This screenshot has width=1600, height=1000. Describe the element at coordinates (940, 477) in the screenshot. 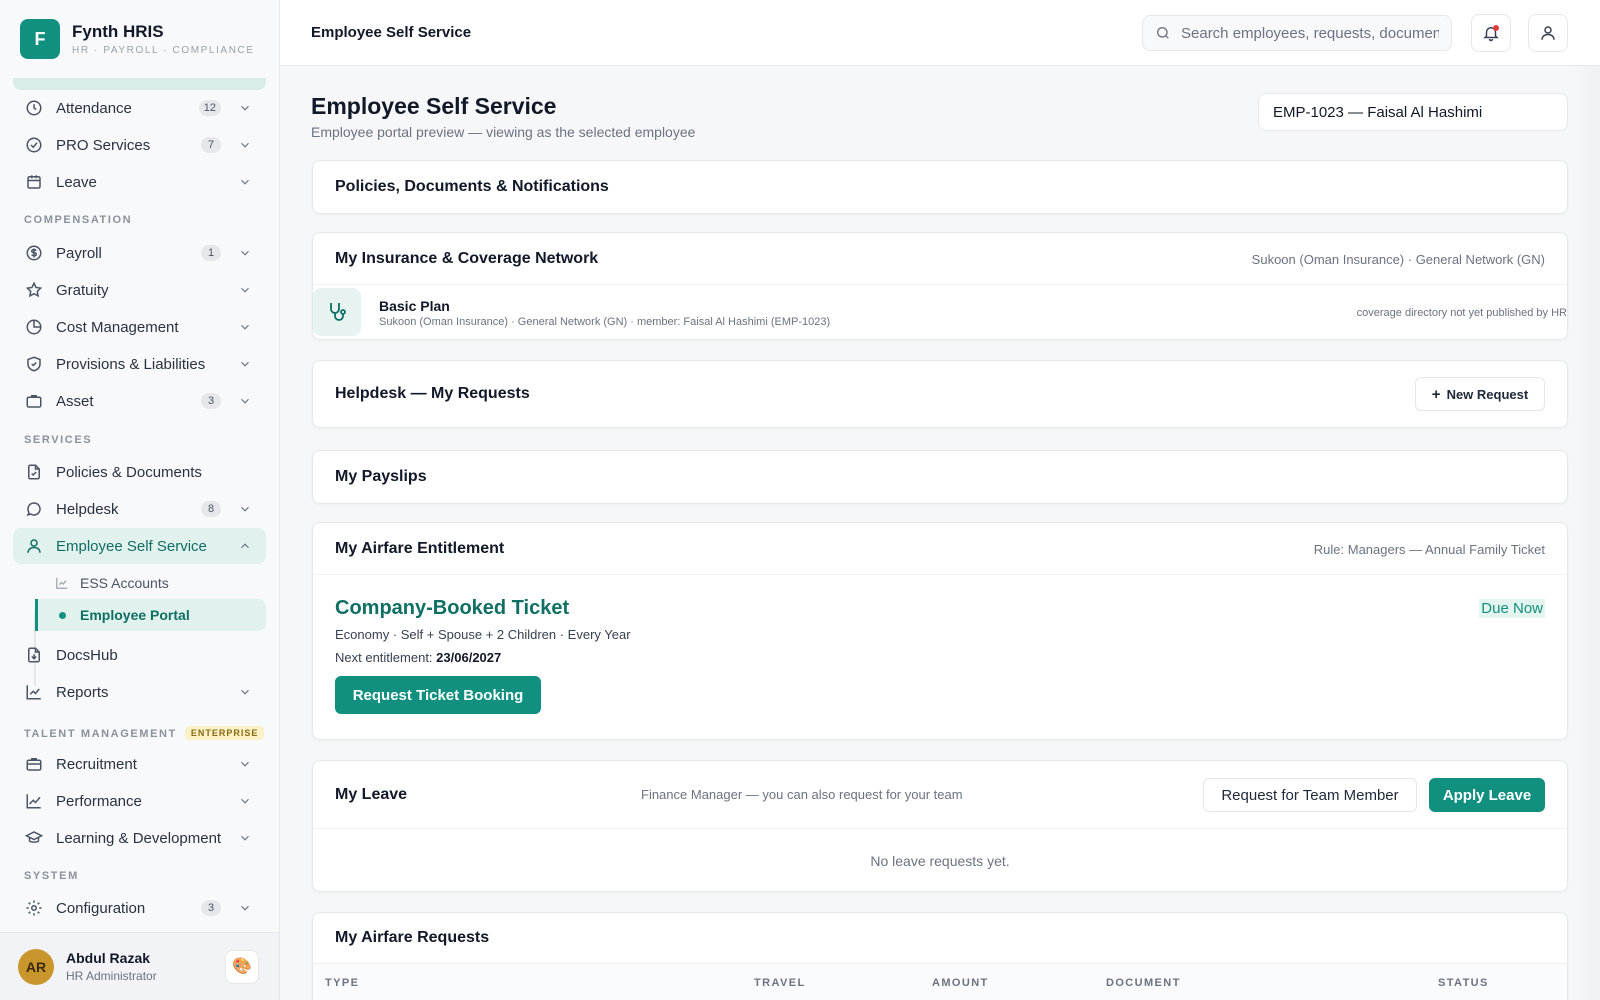

I see `card-header: My Payslips` at that location.